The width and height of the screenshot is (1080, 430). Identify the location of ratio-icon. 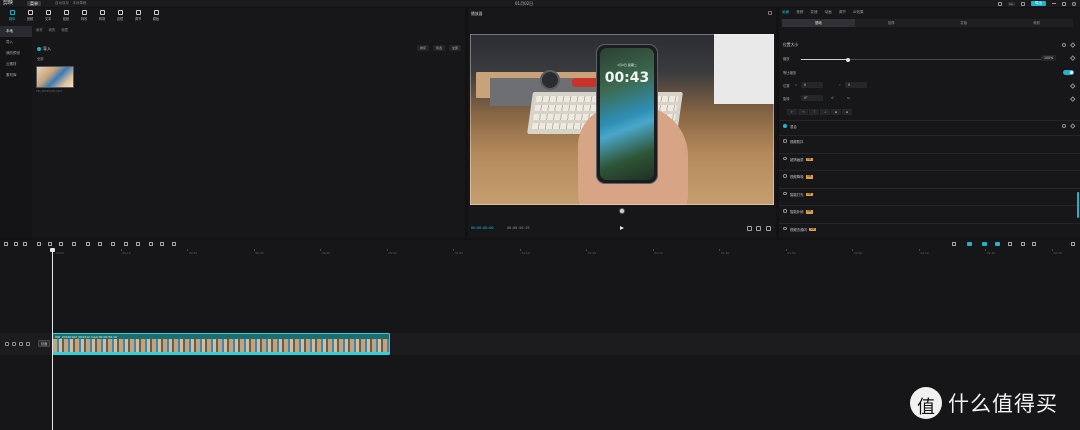
(758, 228).